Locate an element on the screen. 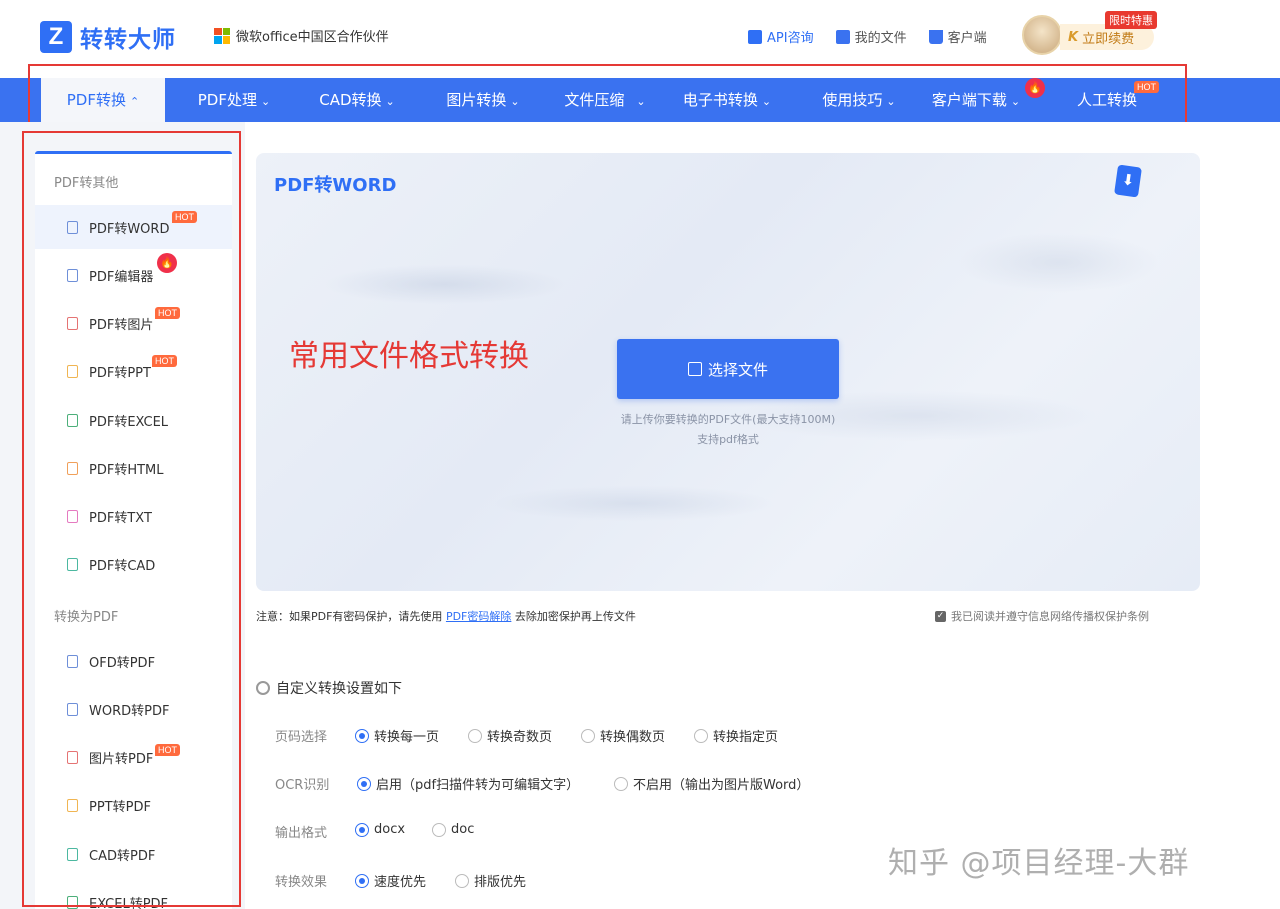 This screenshot has width=1280, height=909. nav-label: PDF处理 is located at coordinates (227, 100).